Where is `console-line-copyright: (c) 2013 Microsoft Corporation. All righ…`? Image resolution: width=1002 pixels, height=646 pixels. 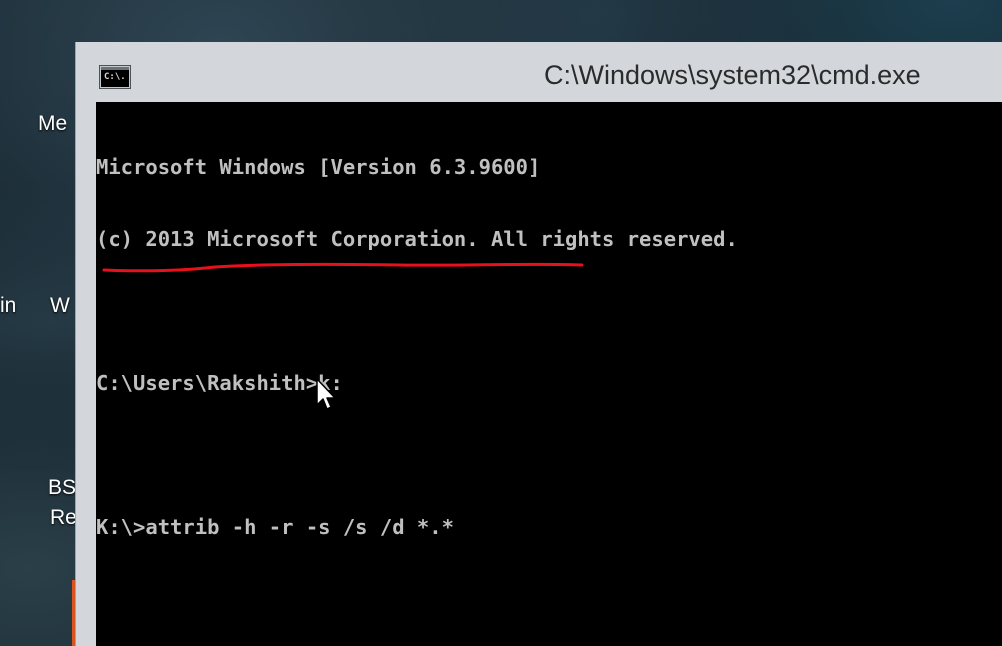 console-line-copyright: (c) 2013 Microsoft Corporation. All righ… is located at coordinates (417, 239).